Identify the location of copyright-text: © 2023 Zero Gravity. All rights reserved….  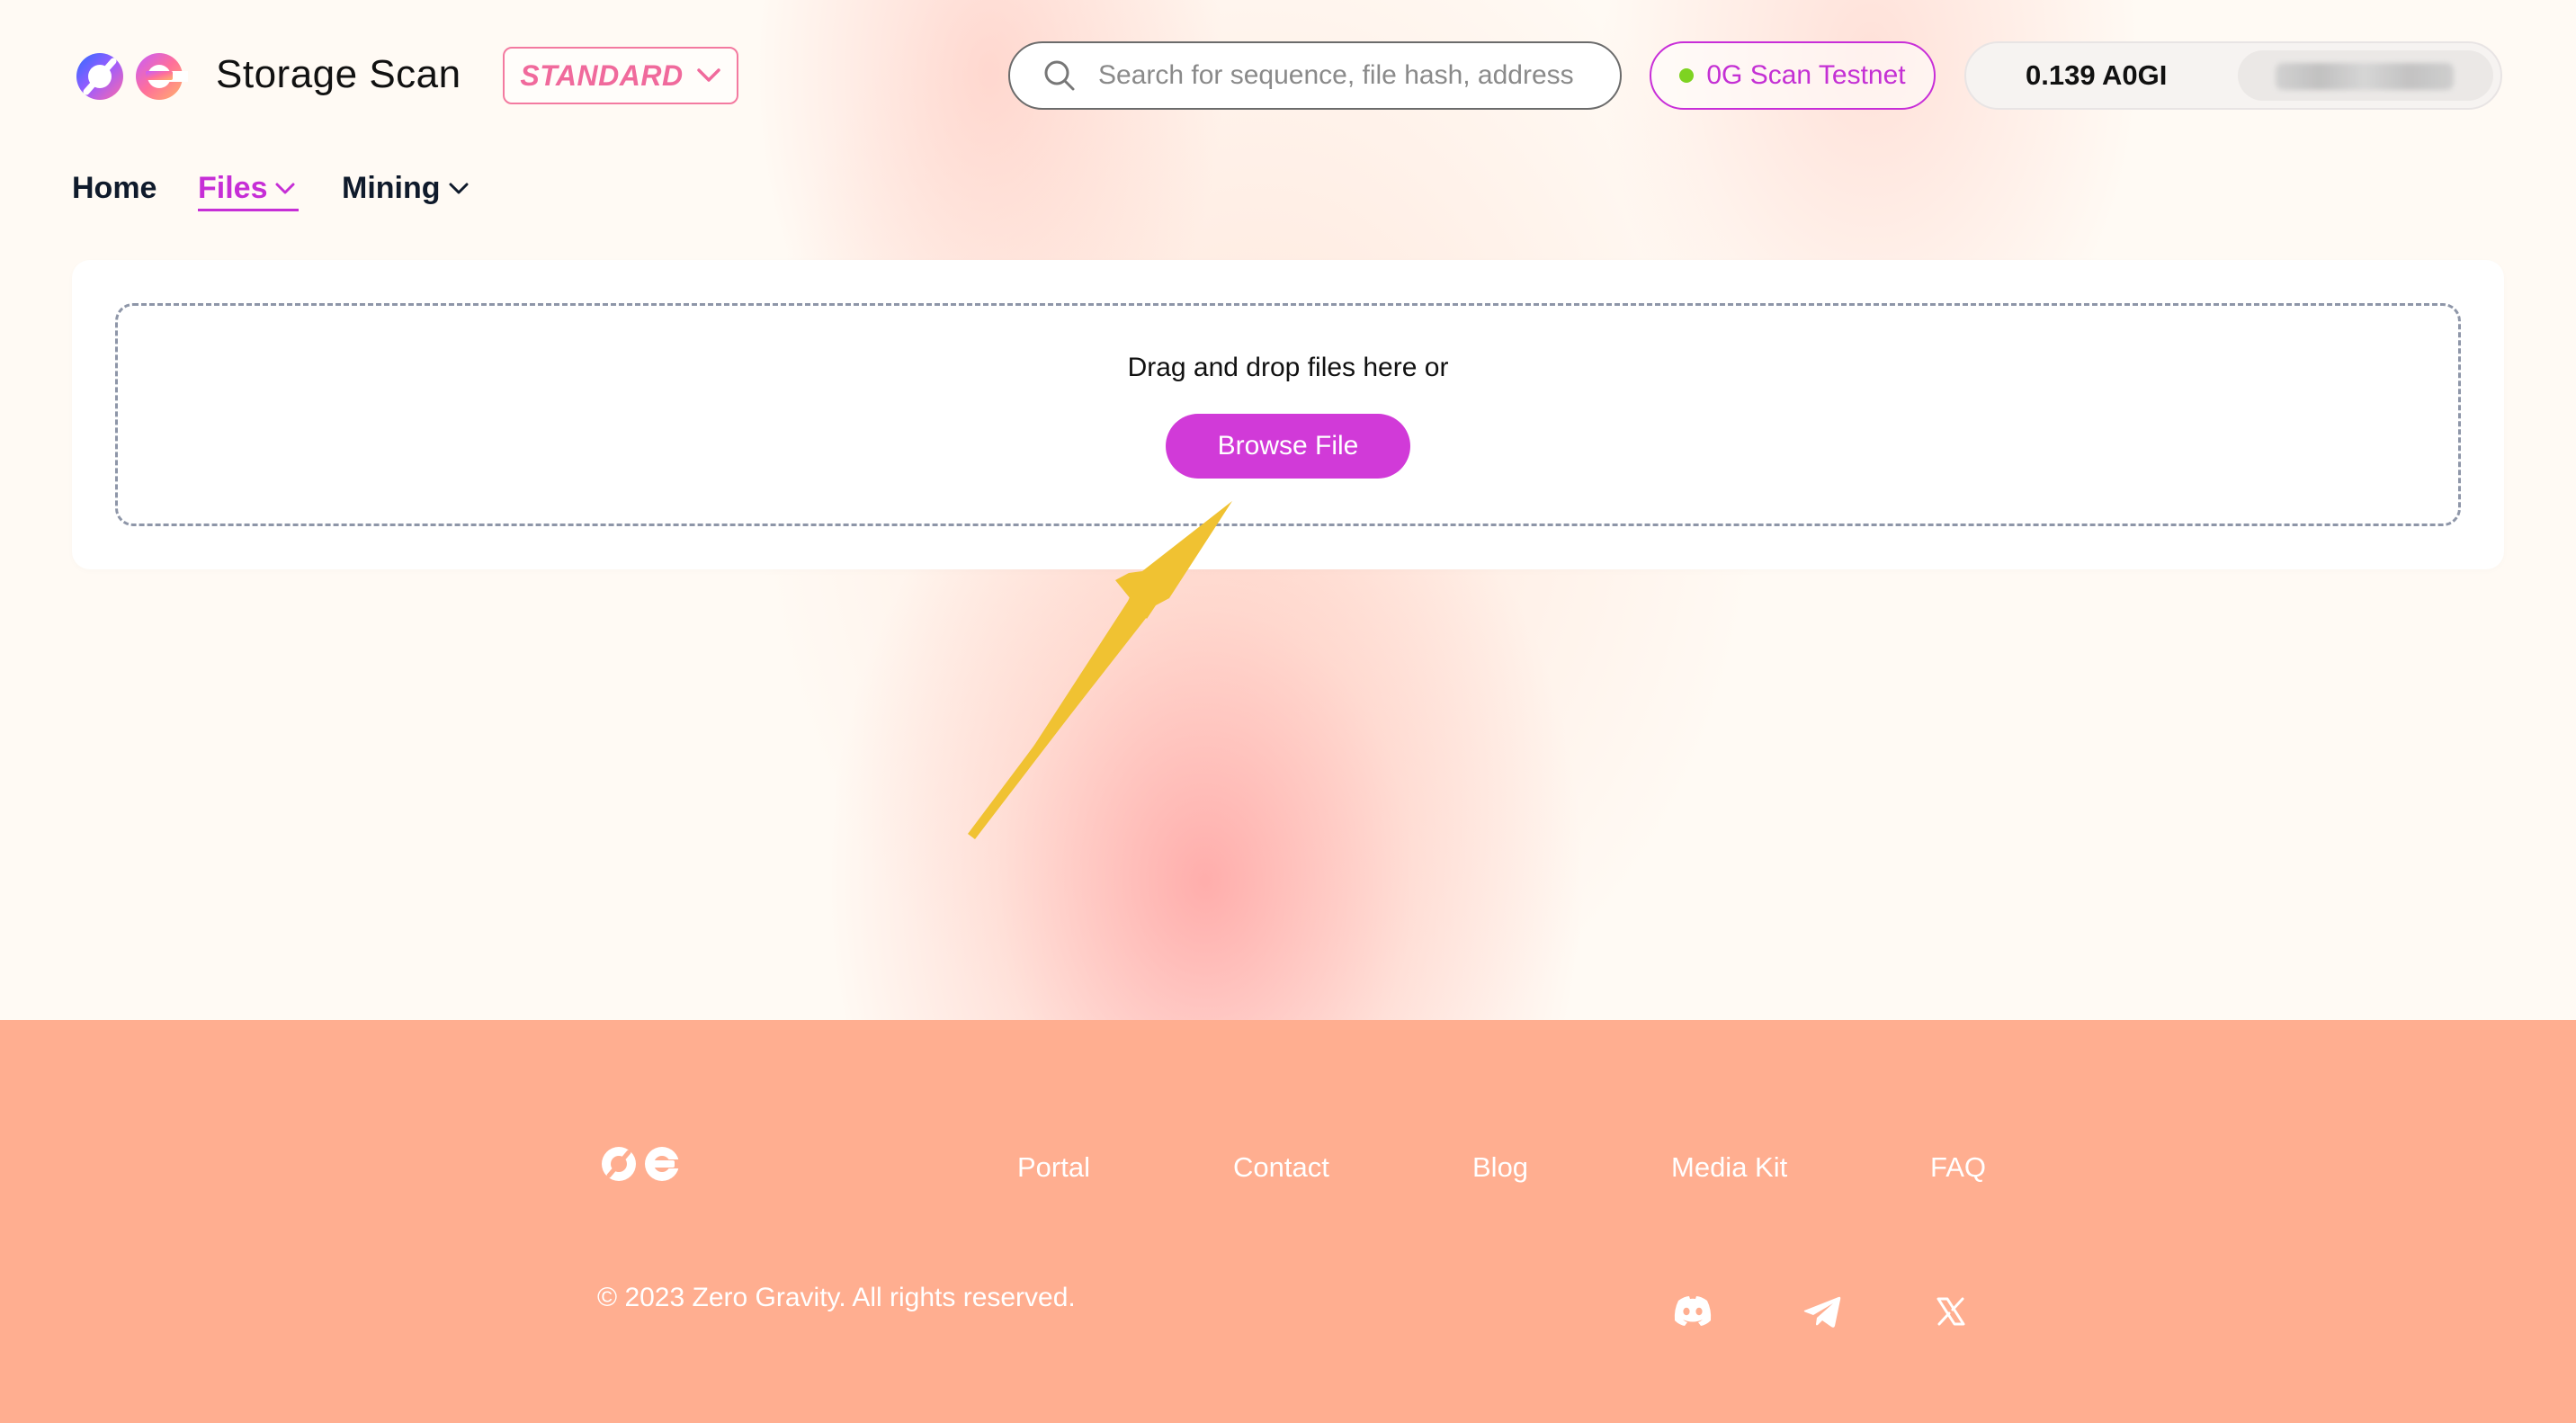
(836, 1297).